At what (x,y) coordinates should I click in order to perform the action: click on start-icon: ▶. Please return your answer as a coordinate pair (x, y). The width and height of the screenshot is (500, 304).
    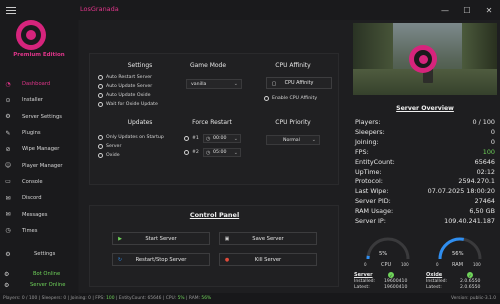
    Looking at the image, I should click on (120, 238).